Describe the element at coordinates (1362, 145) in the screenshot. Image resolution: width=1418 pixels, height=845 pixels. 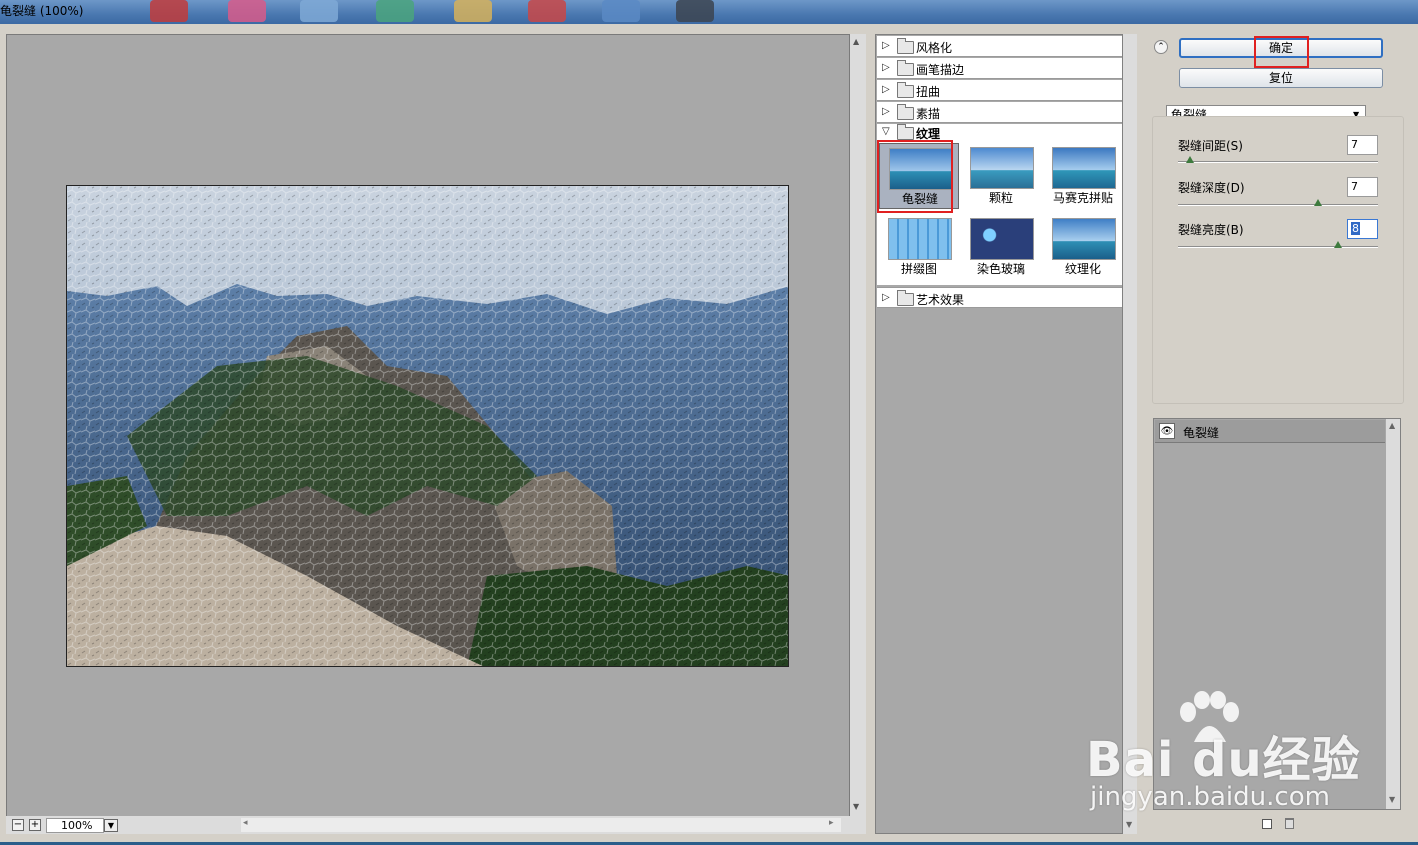
I see `crack-spacing-input: 7` at that location.